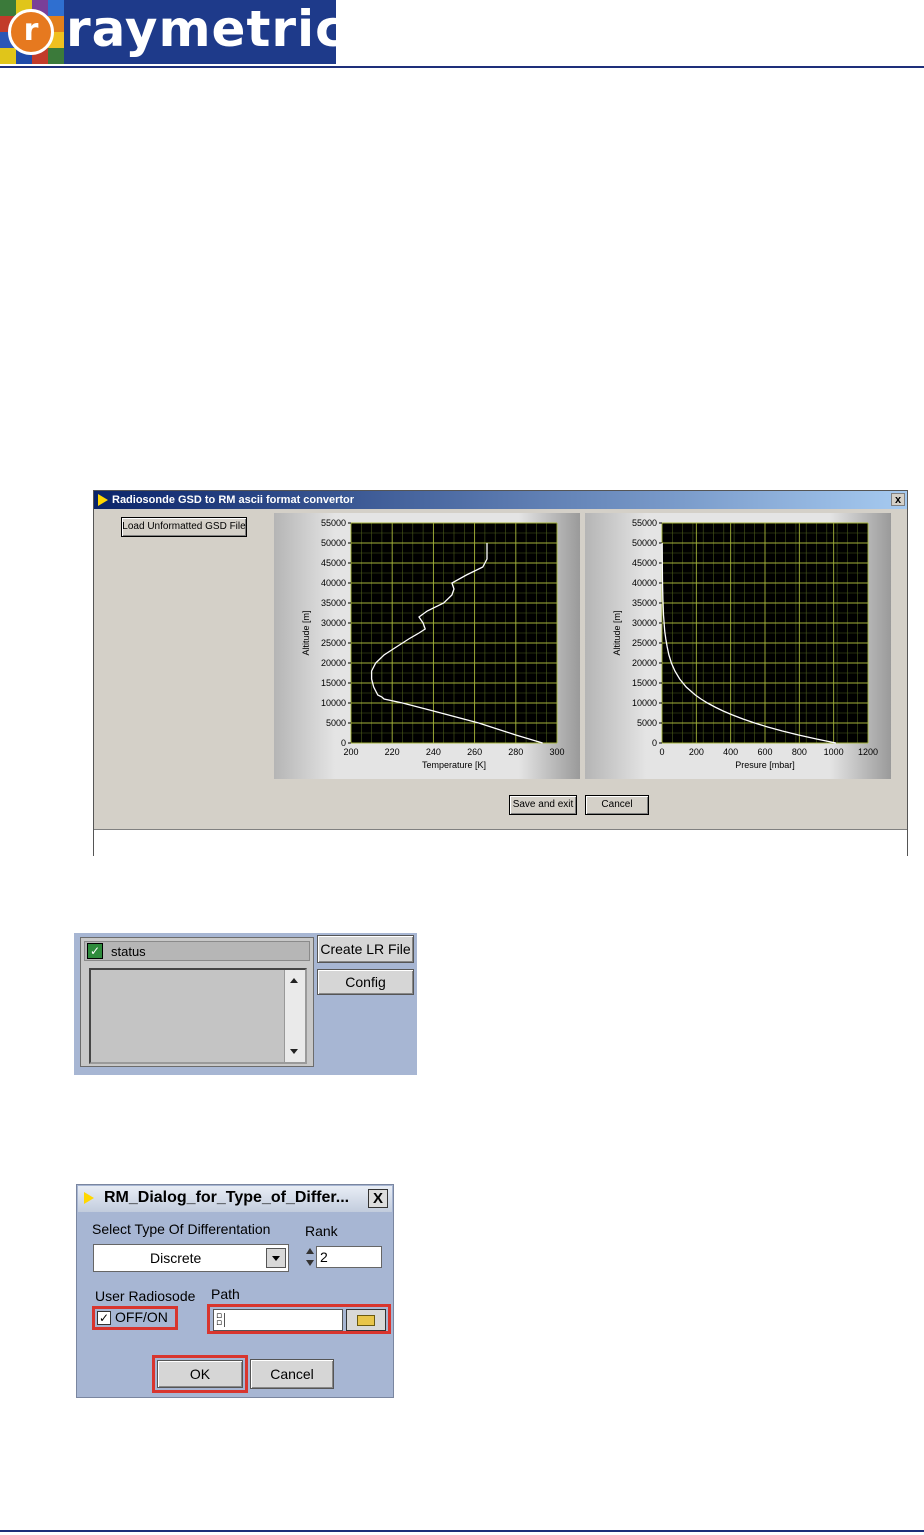  I want to click on save-and-exit-button: Save and exit, so click(543, 805).